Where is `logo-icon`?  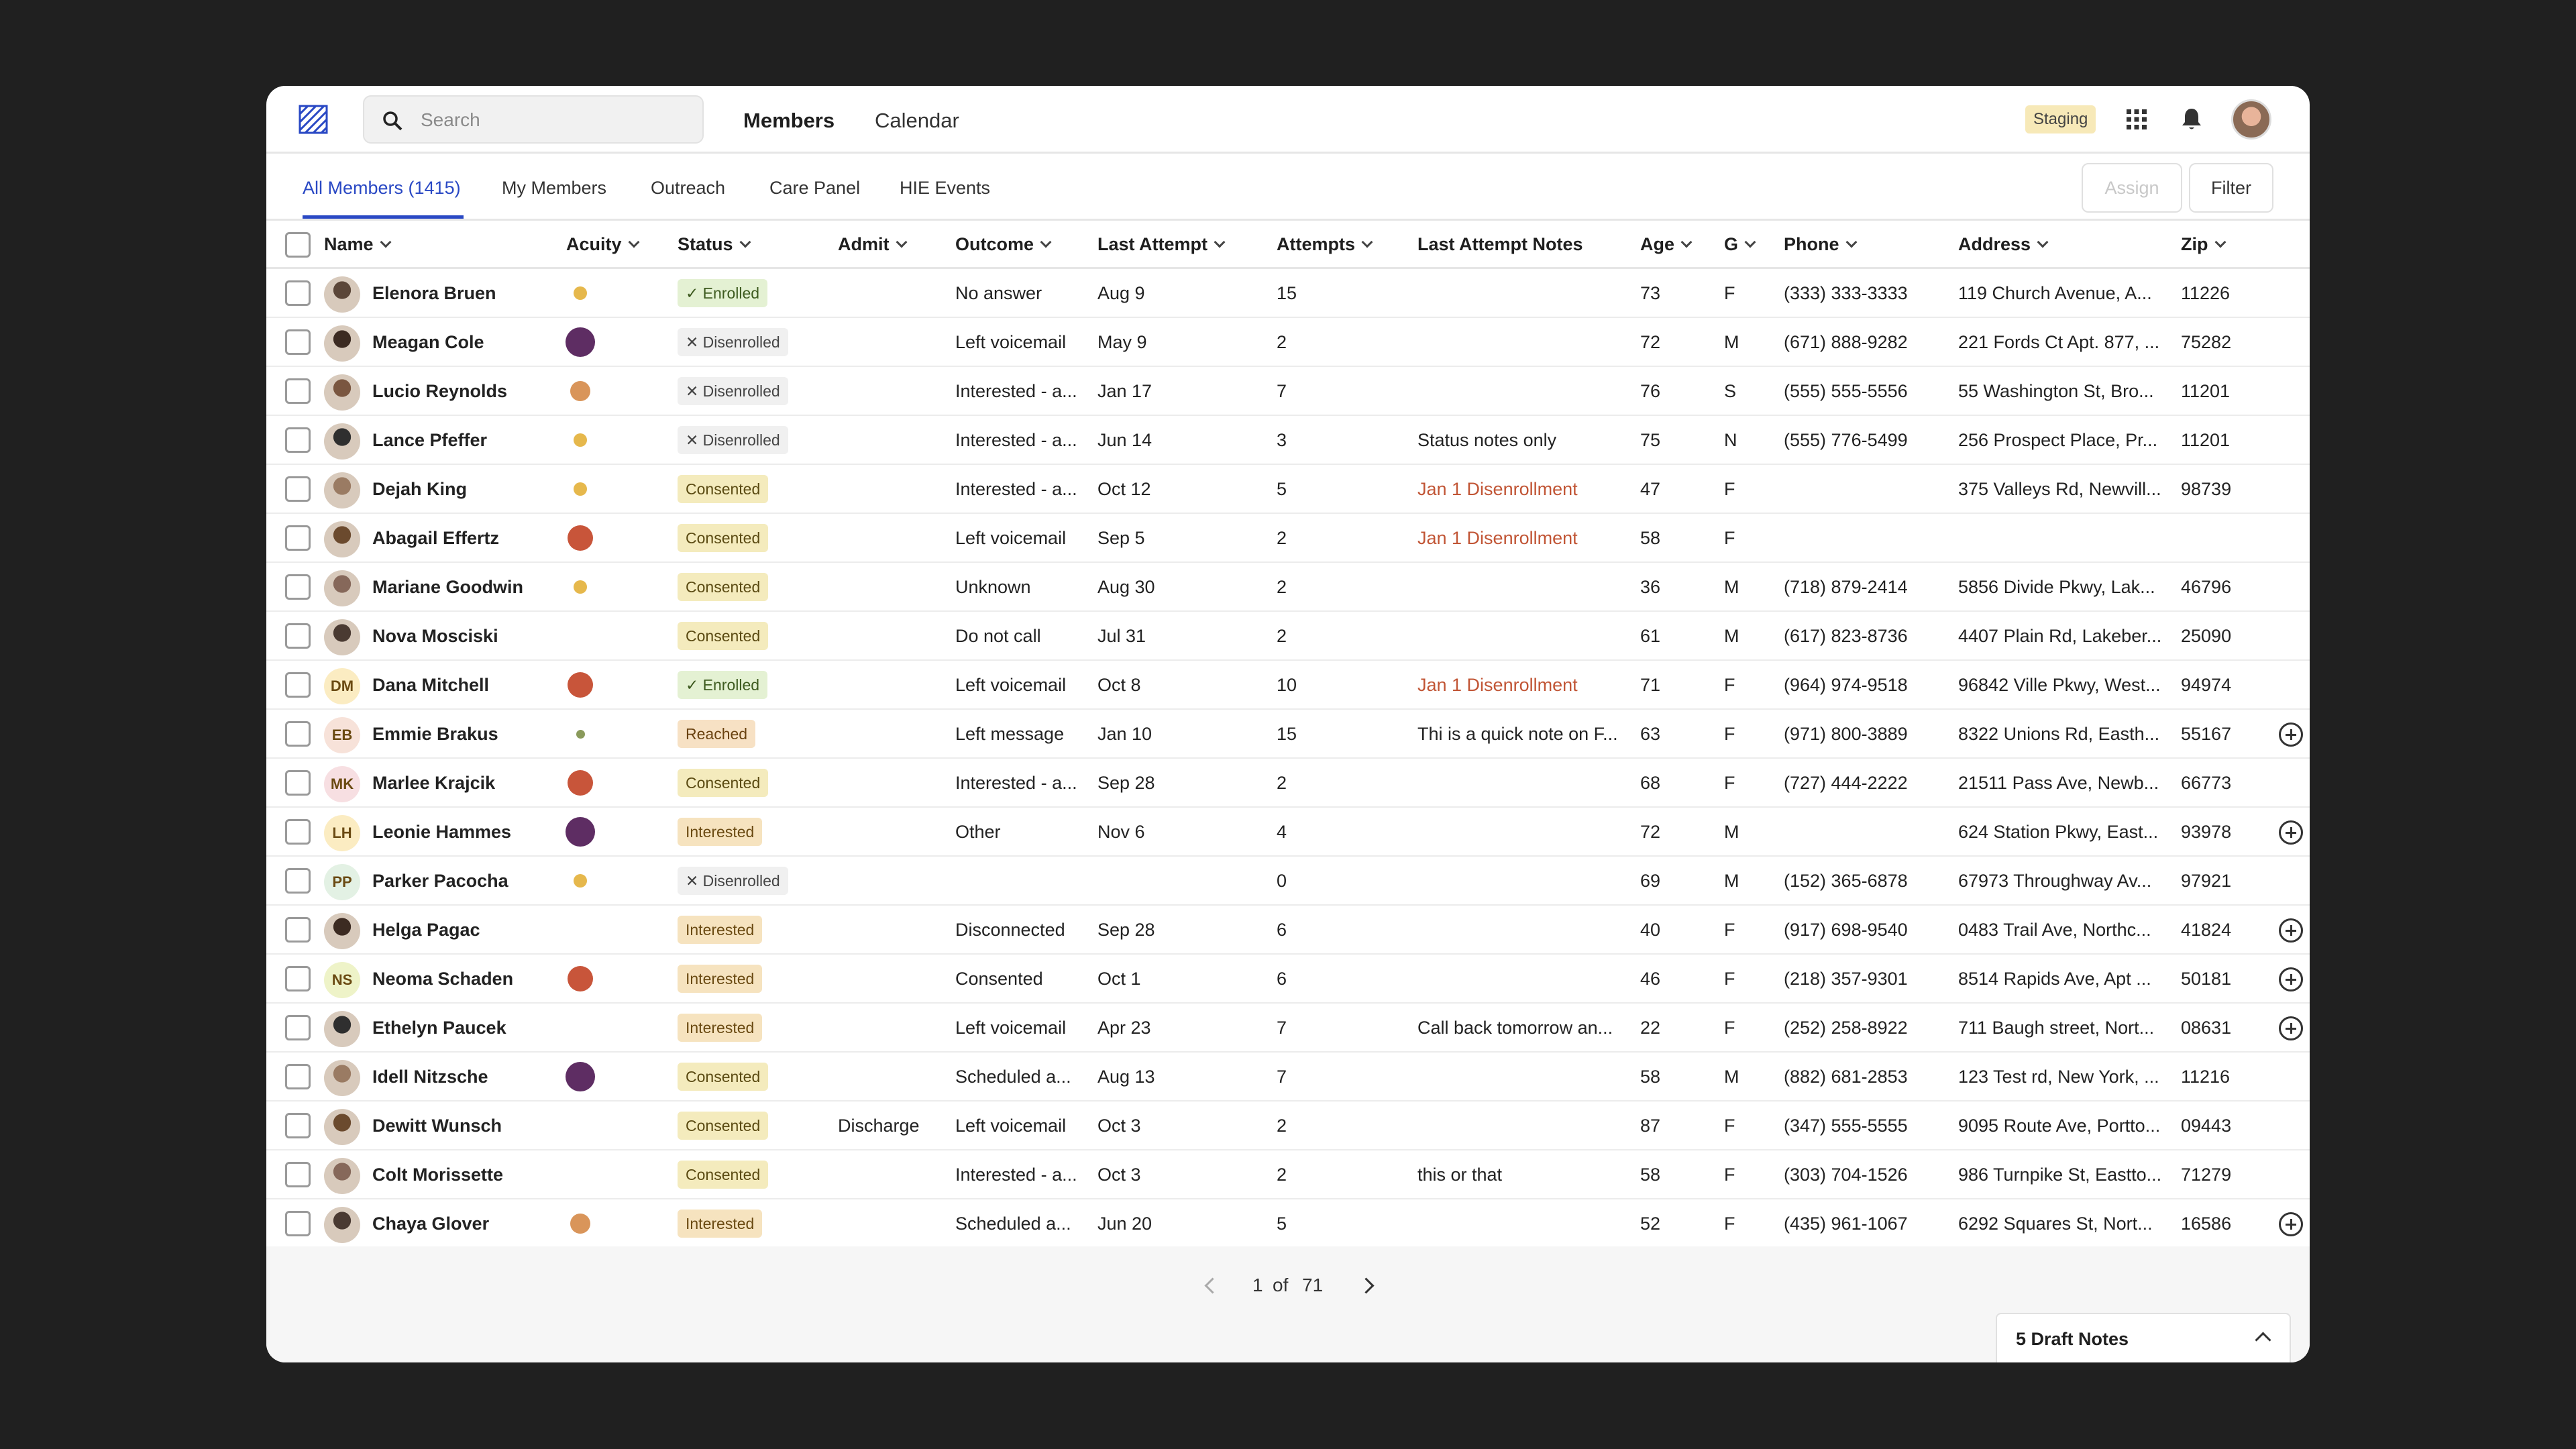 logo-icon is located at coordinates (313, 119).